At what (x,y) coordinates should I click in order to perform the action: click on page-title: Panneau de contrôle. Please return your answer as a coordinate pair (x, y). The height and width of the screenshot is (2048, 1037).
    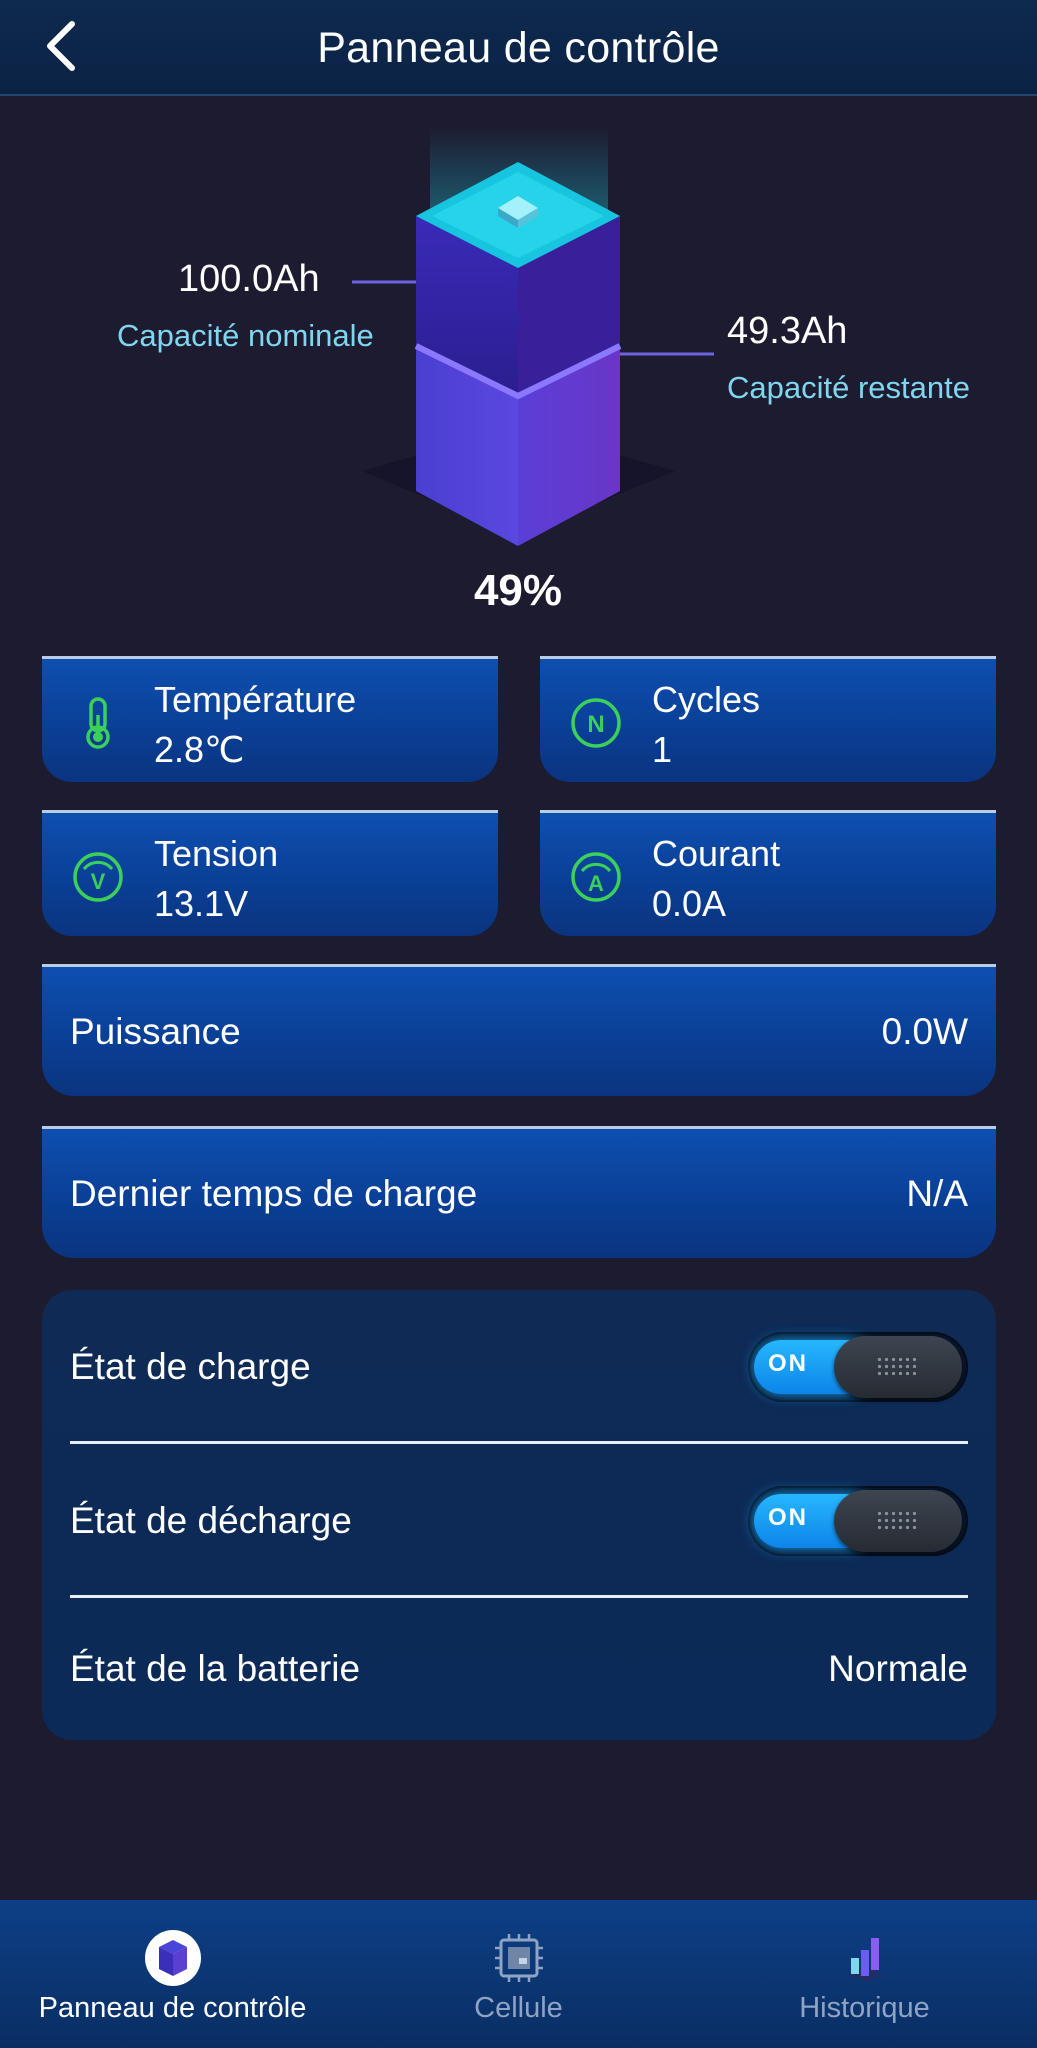
    Looking at the image, I should click on (518, 47).